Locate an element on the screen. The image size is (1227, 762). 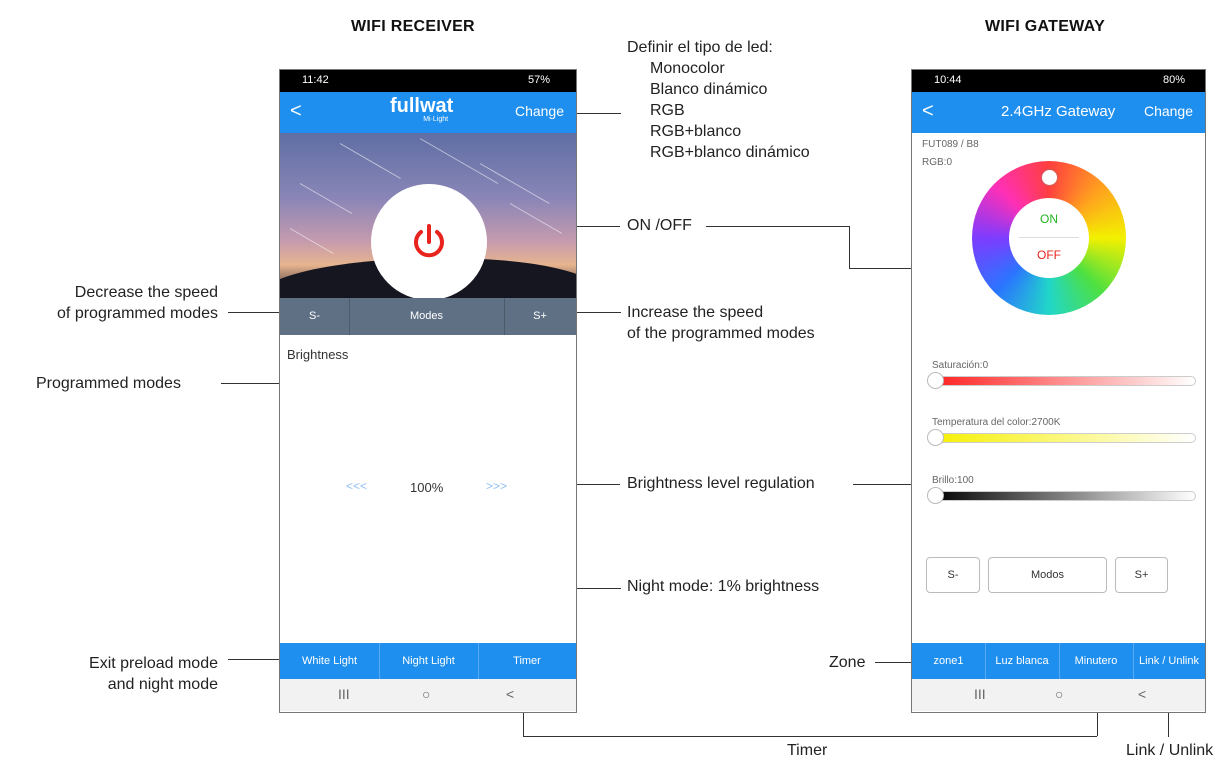
programmed-modes-annotation: Programmed modes is located at coordinates (108, 383).